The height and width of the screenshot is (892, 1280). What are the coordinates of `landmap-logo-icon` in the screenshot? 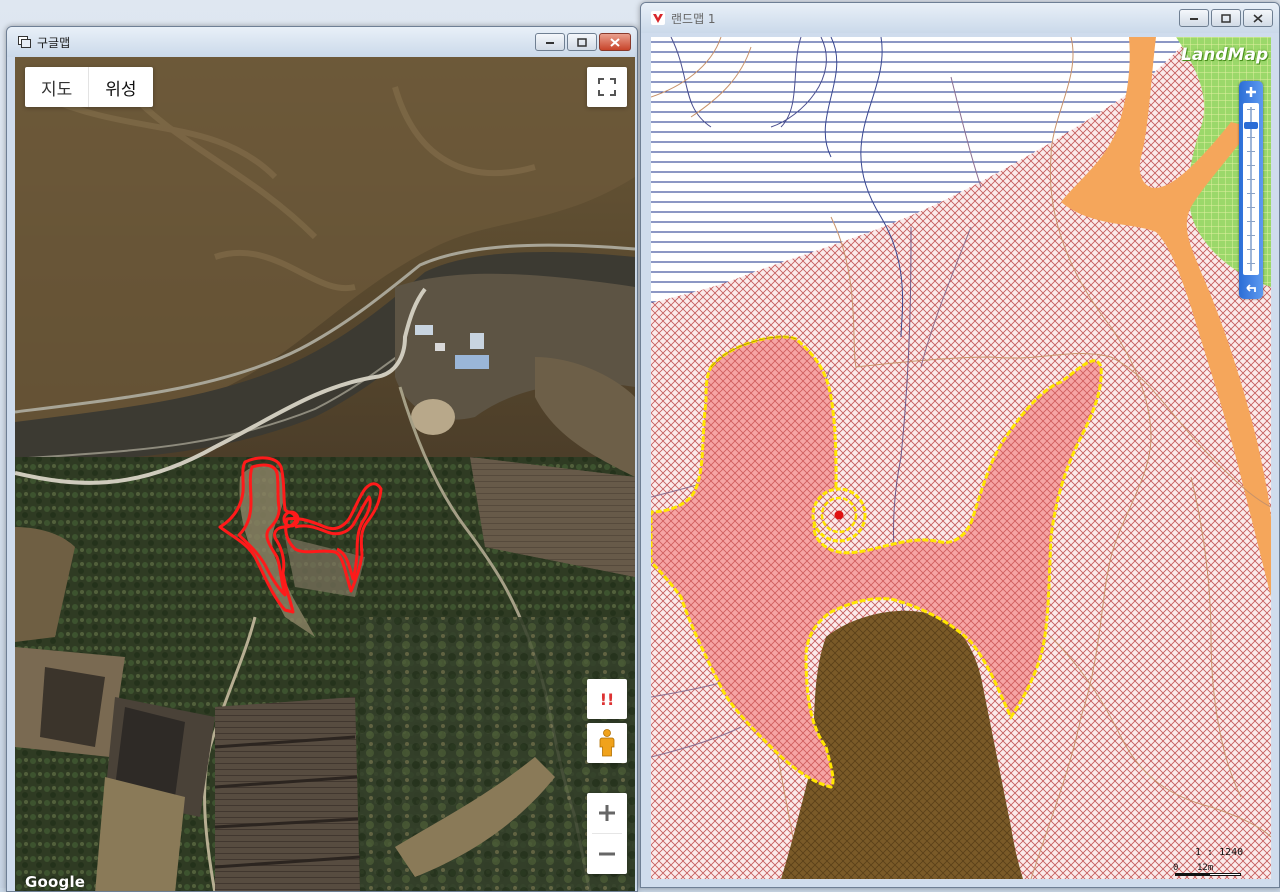 It's located at (658, 18).